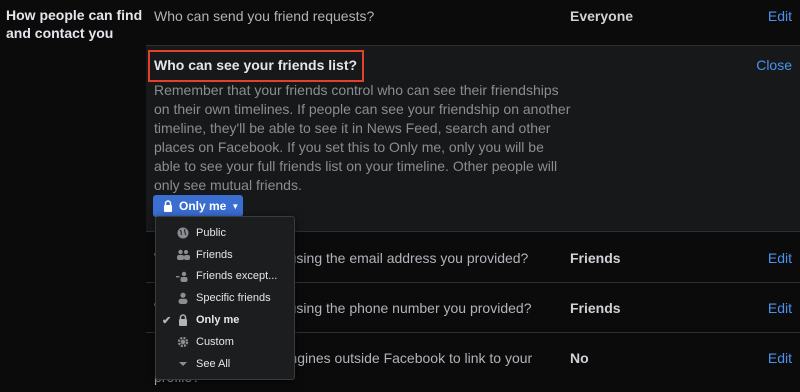 Image resolution: width=800 pixels, height=392 pixels. What do you see at coordinates (215, 341) in the screenshot?
I see `menu-item-label: Custom` at bounding box center [215, 341].